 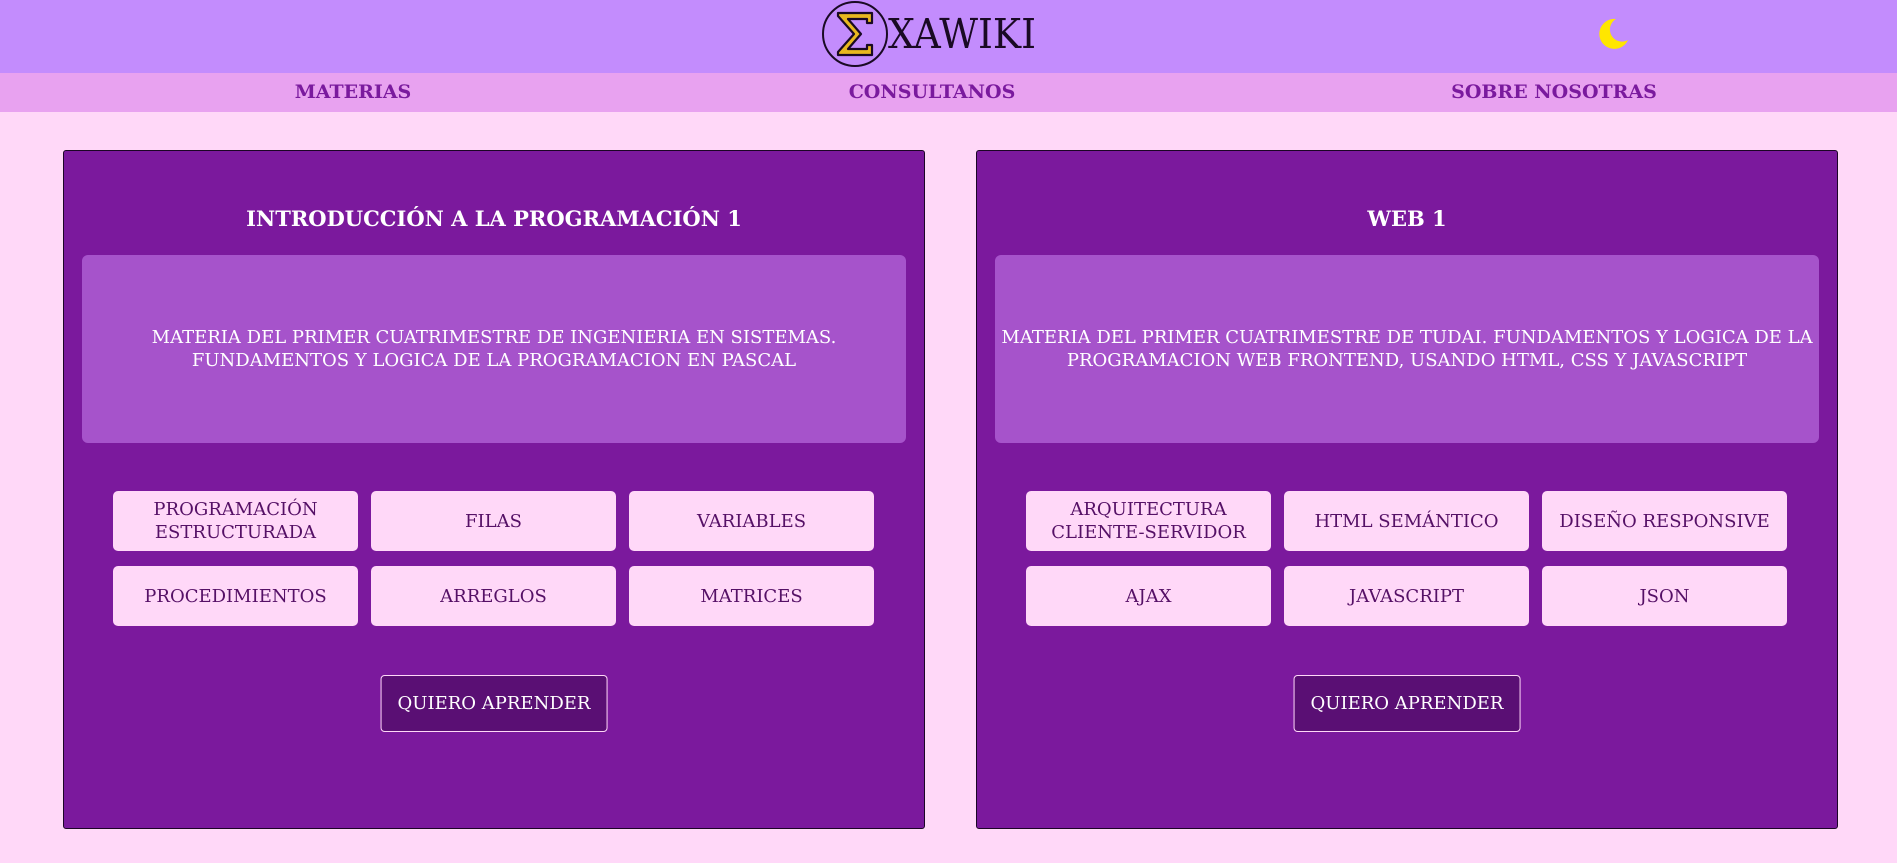 What do you see at coordinates (1148, 596) in the screenshot?
I see `topic-button-ajax: AJAX` at bounding box center [1148, 596].